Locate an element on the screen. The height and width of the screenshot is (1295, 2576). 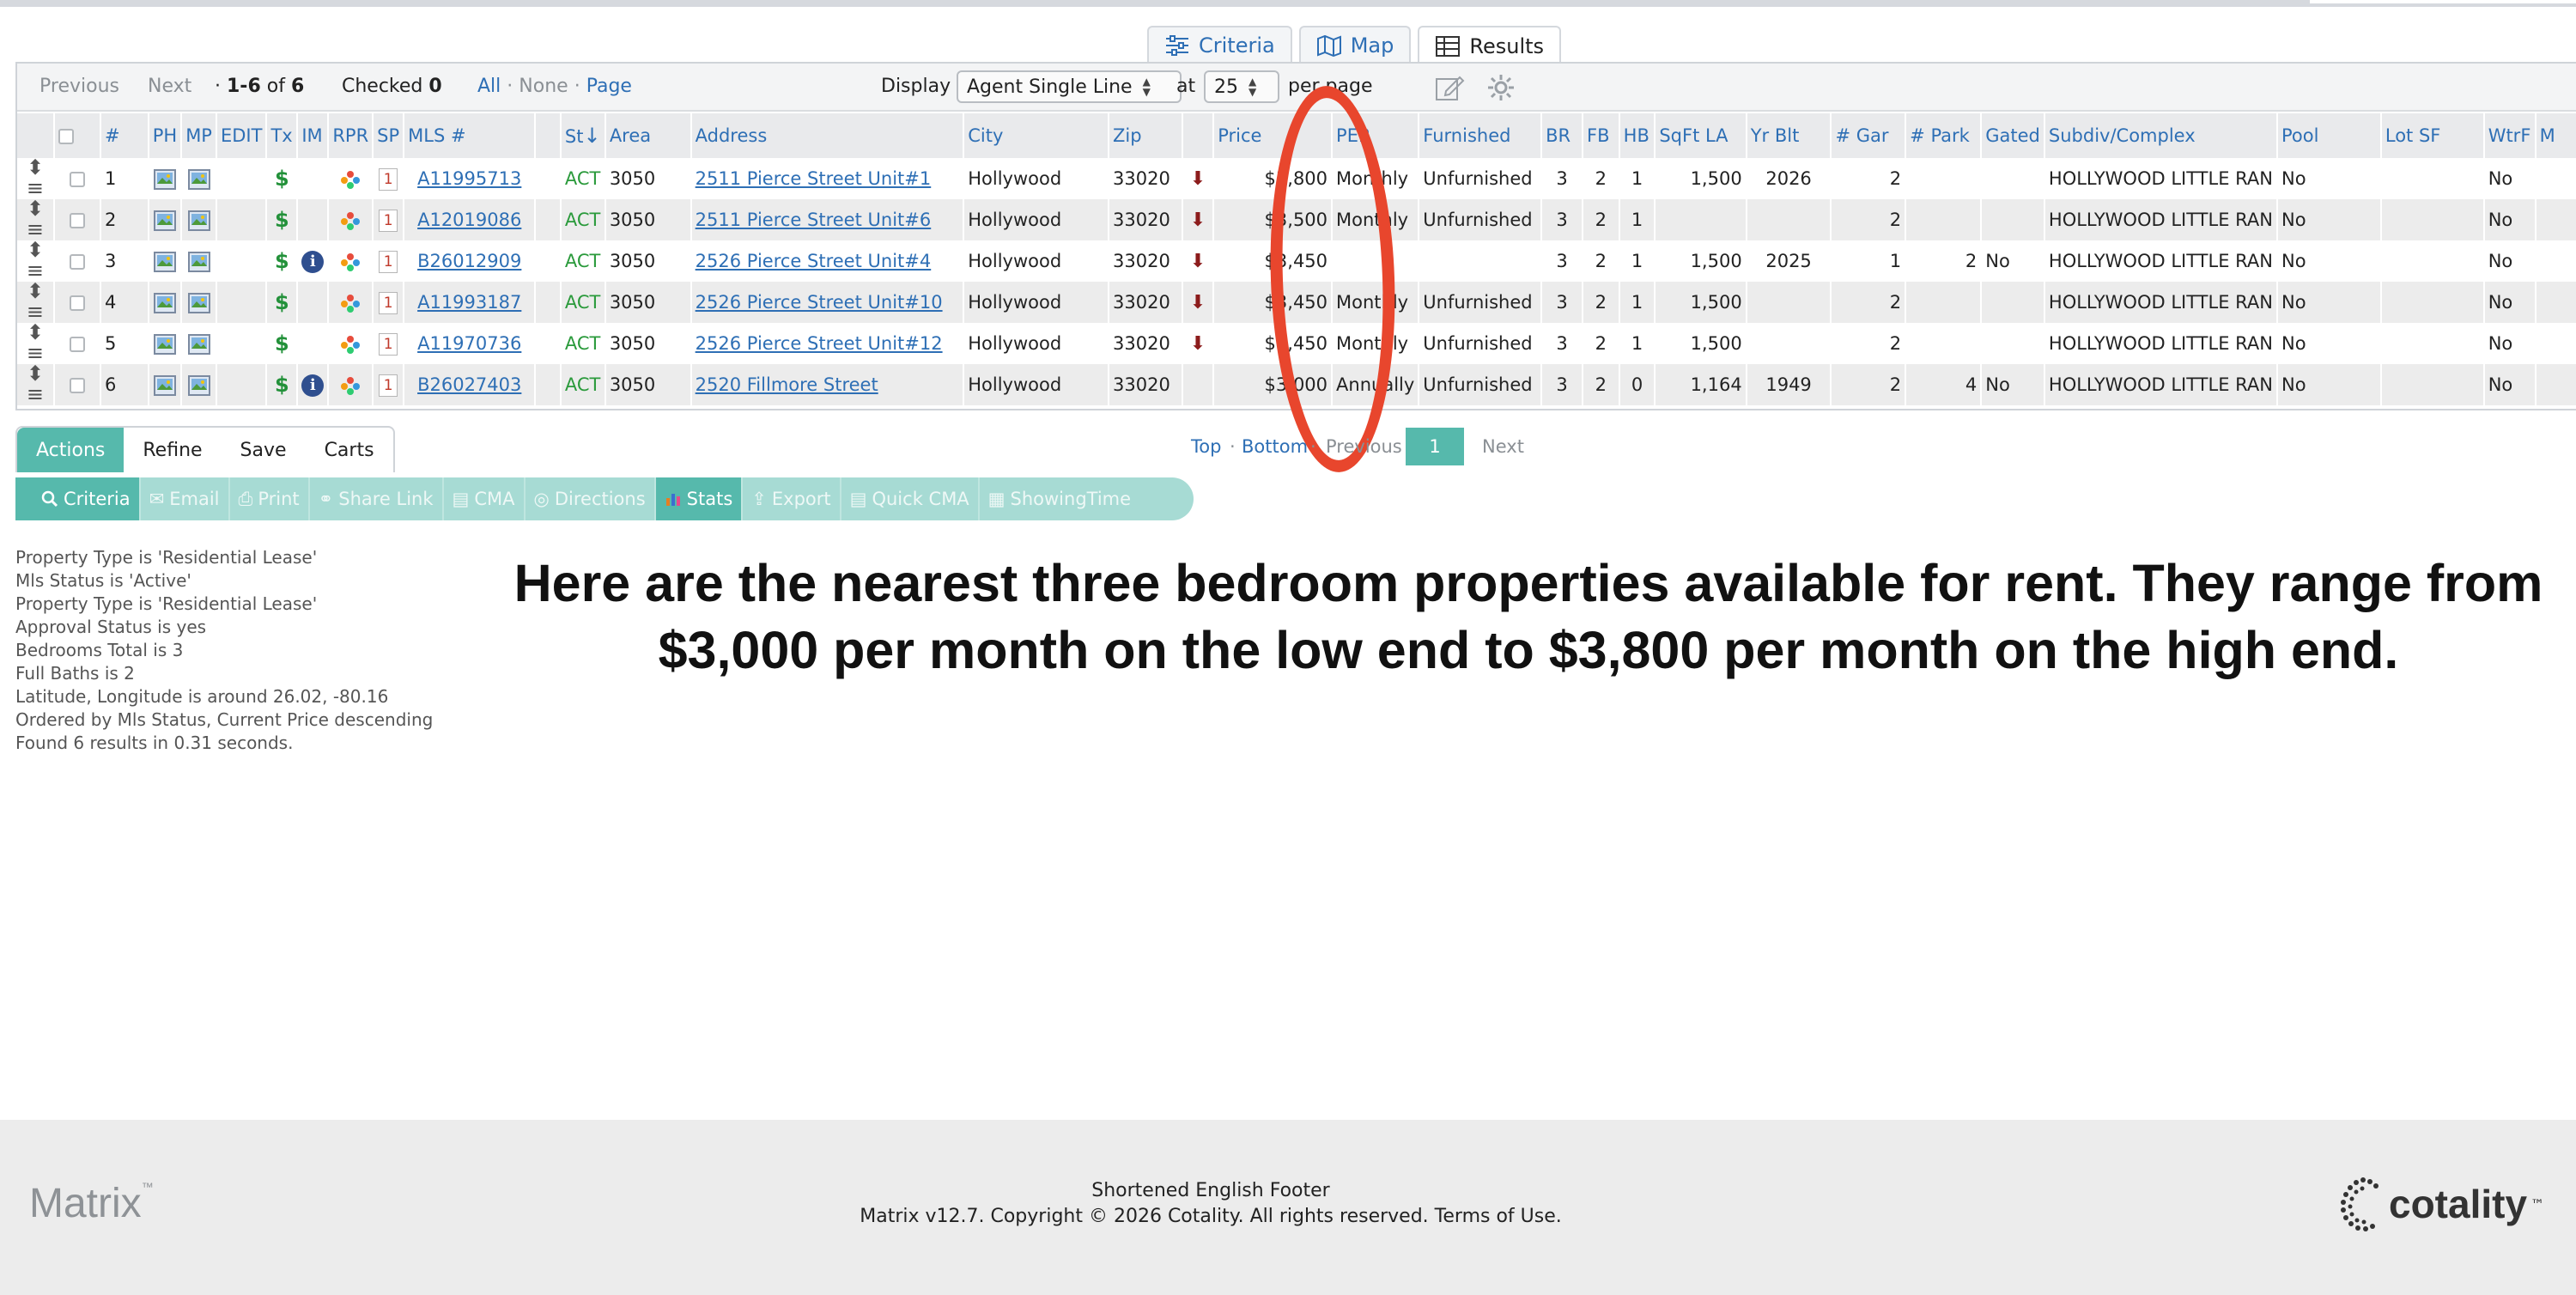
header-zip: Zip is located at coordinates (1146, 135).